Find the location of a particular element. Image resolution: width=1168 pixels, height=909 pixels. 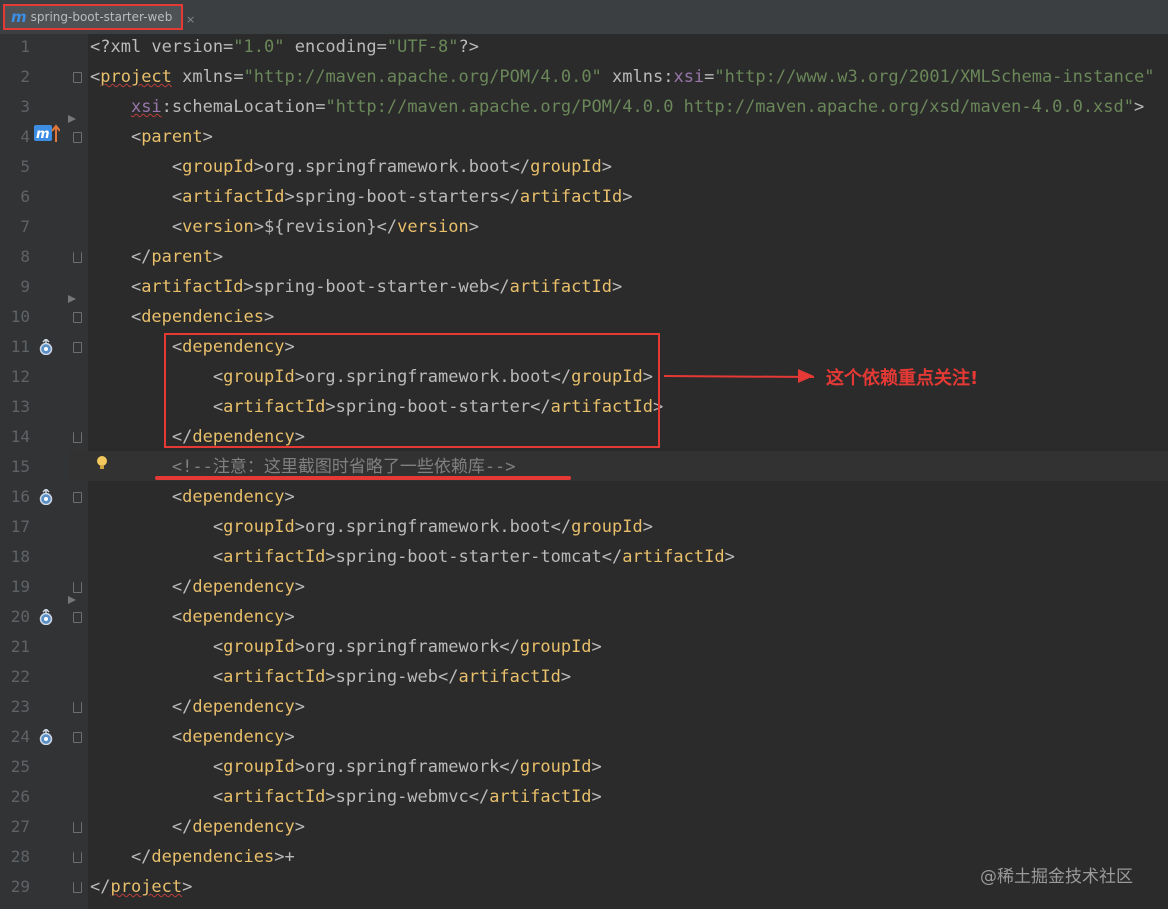

code-text: <parent> is located at coordinates (151, 137).